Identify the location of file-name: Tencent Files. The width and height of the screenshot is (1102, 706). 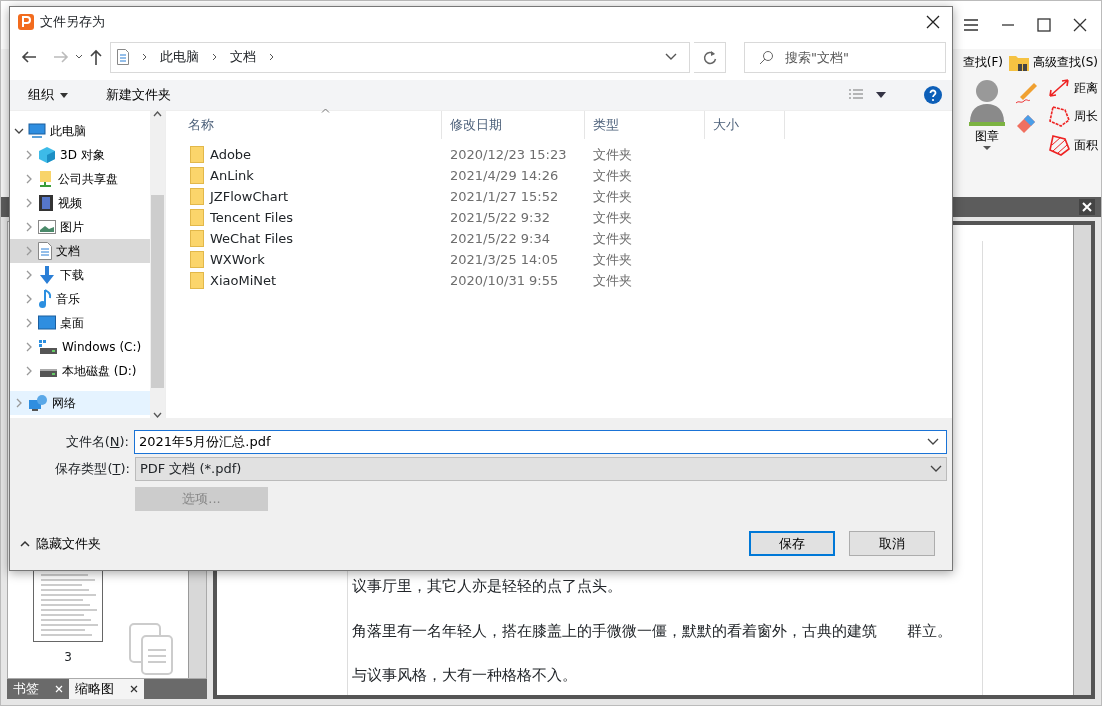
(252, 217).